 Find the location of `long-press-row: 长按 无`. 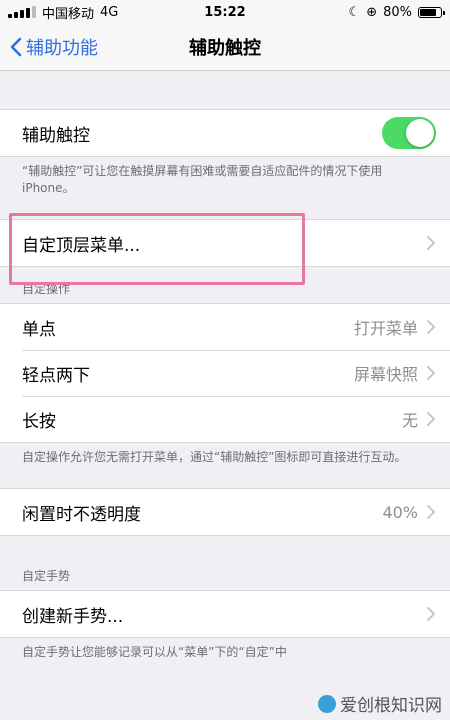

long-press-row: 长按 无 is located at coordinates (225, 419).